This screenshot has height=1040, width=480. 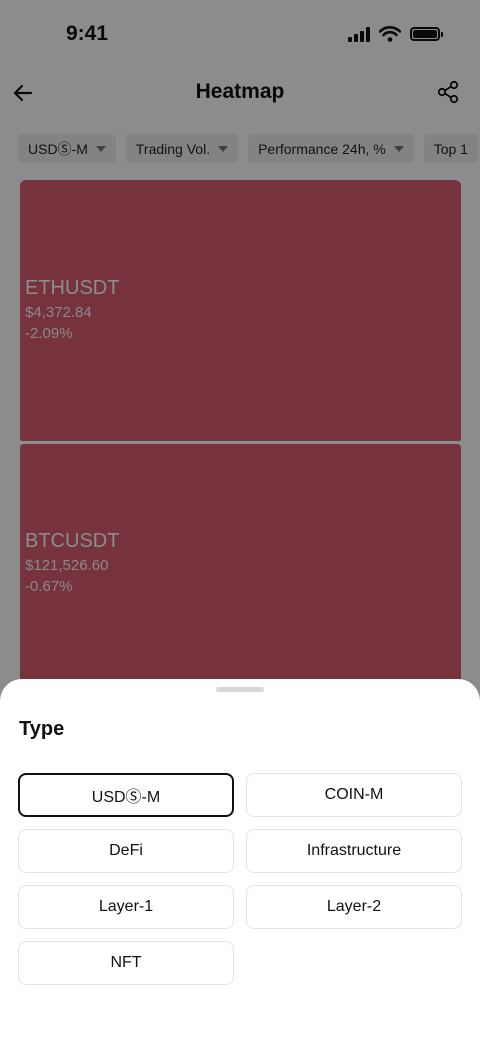 I want to click on sheet-title: Type, so click(x=42, y=729).